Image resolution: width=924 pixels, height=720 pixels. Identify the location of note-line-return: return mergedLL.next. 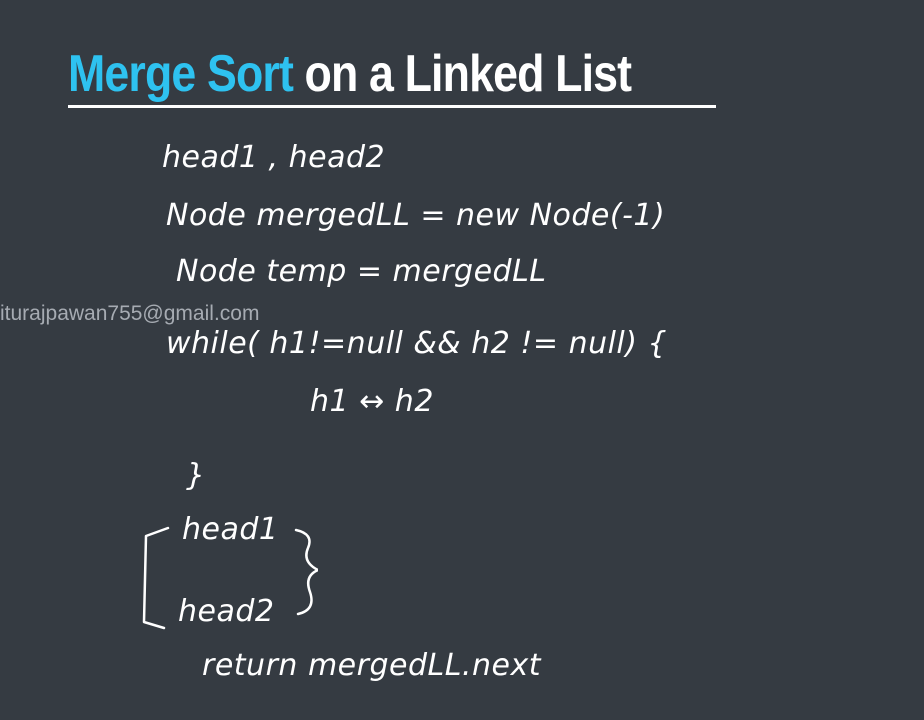
(371, 665).